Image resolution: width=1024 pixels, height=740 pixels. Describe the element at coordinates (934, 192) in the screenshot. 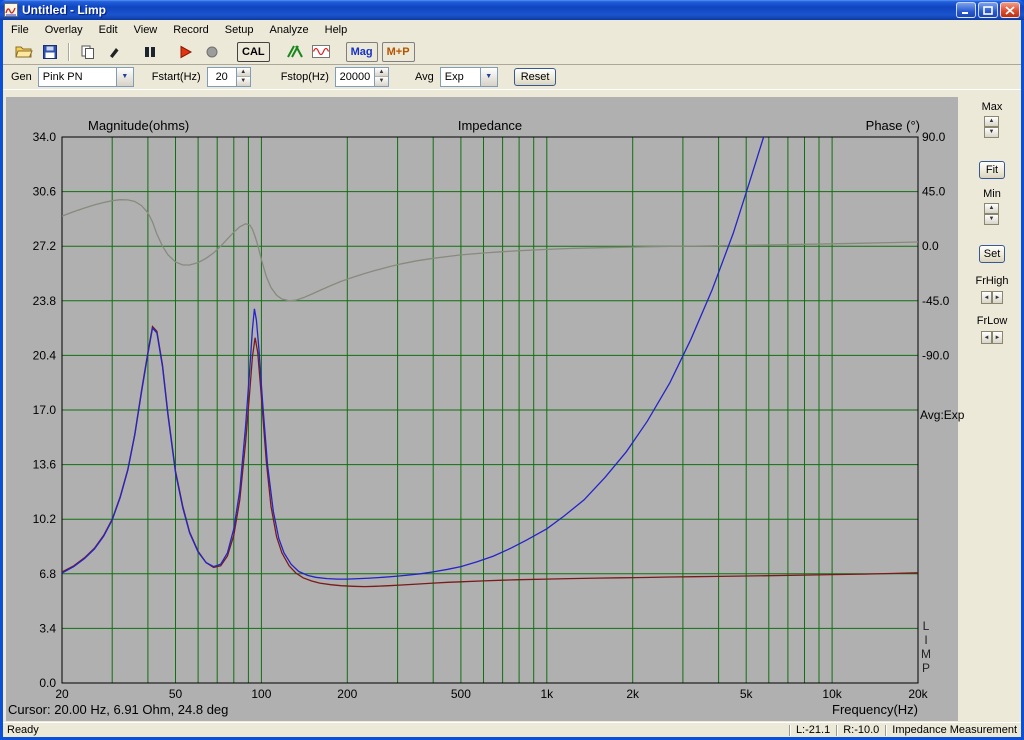

I see `svg-text: 45.0` at that location.